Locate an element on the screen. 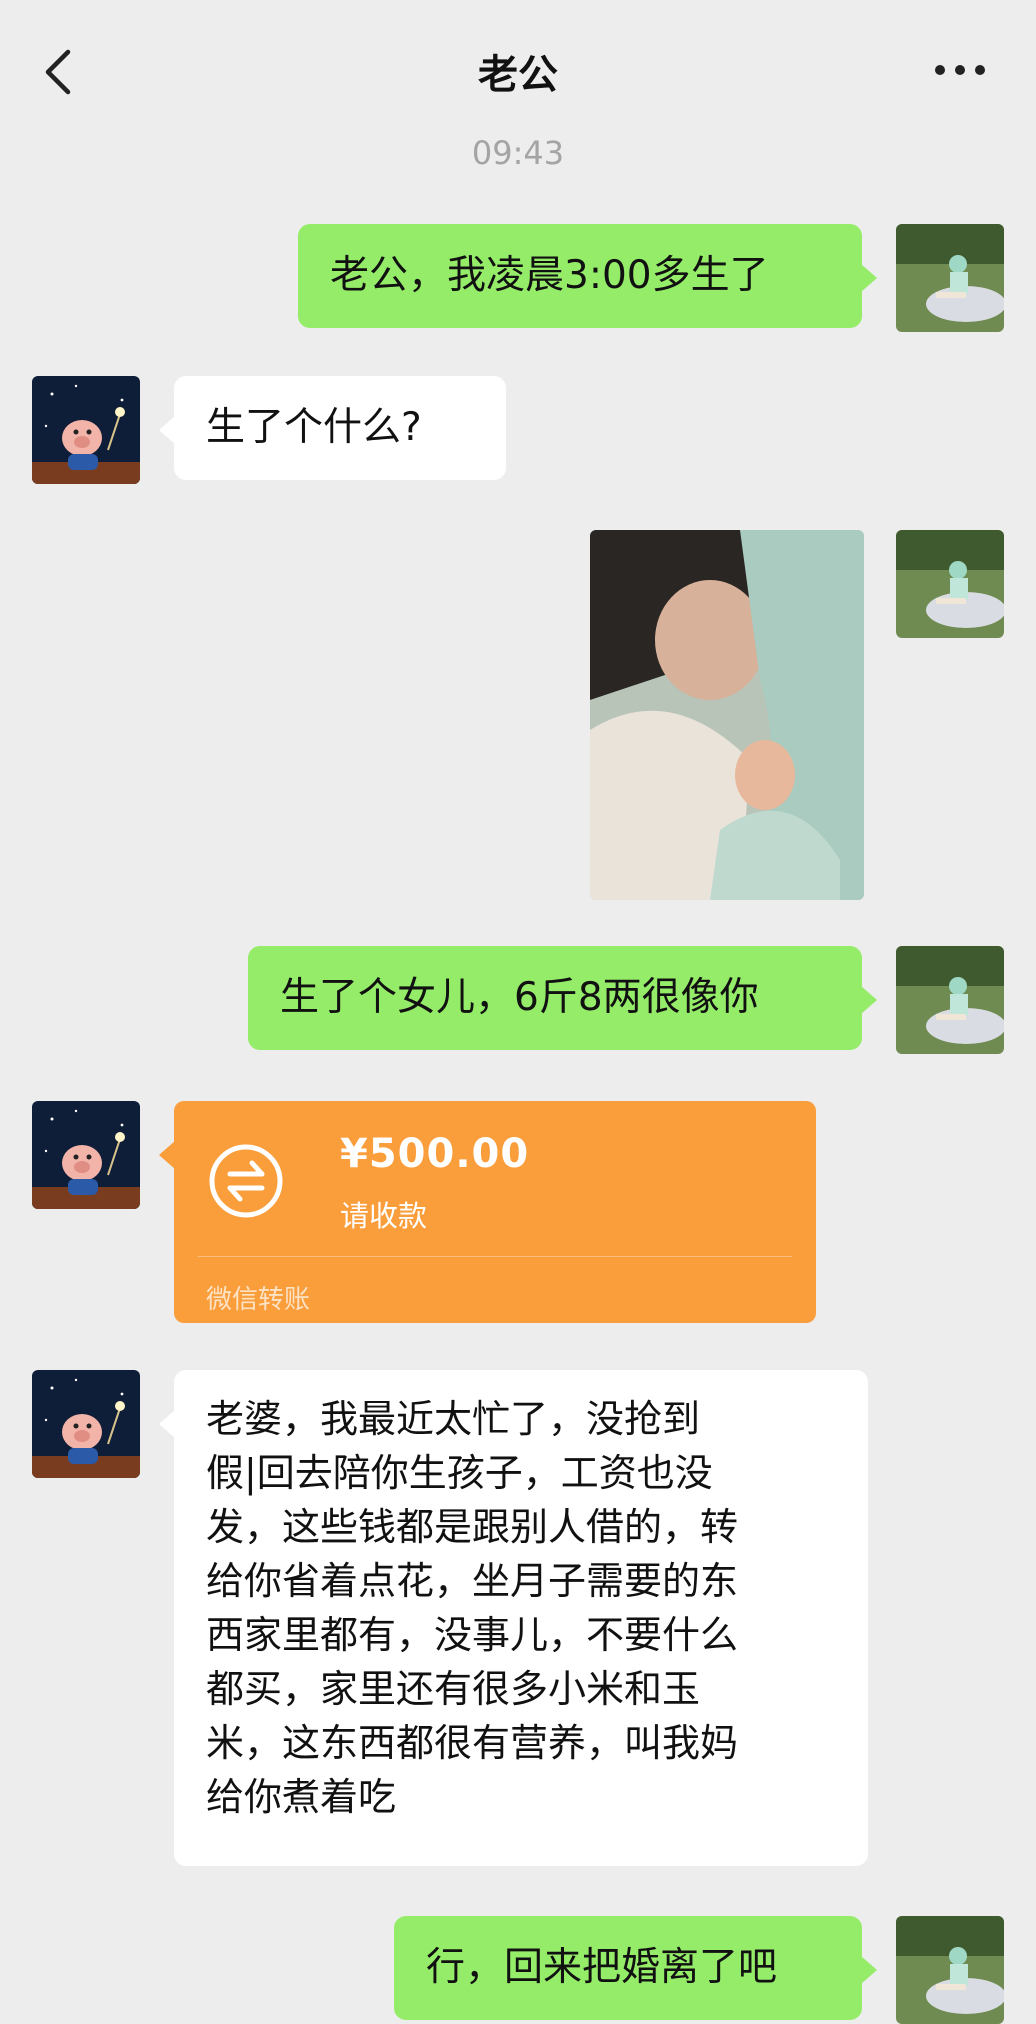 This screenshot has height=2024, width=1036. message-bubble-sent: 行，回来把婚离了吧 is located at coordinates (635, 1968).